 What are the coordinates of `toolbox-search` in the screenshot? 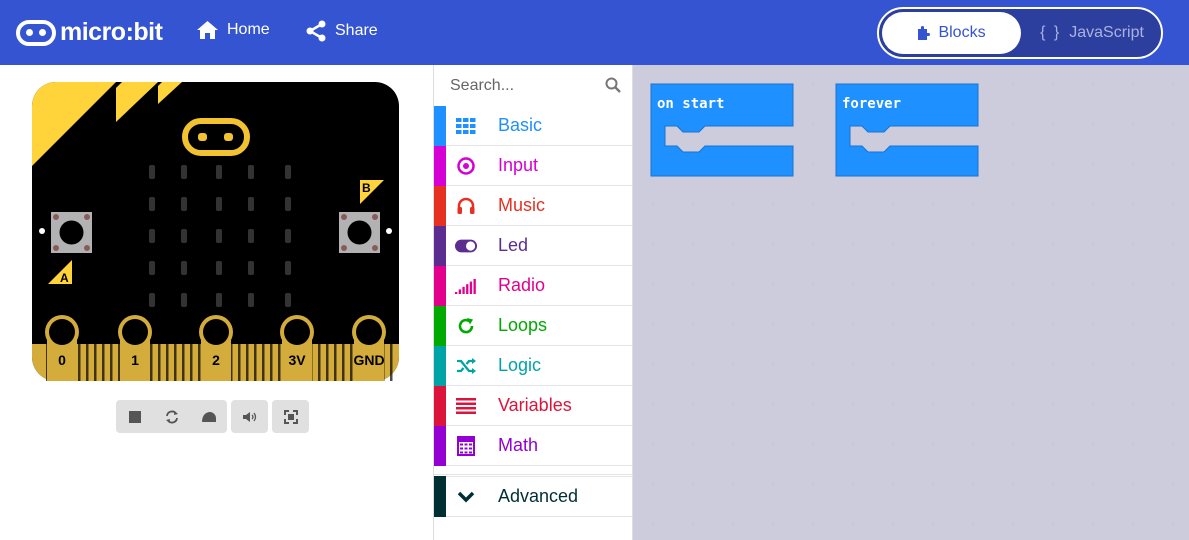 It's located at (533, 85).